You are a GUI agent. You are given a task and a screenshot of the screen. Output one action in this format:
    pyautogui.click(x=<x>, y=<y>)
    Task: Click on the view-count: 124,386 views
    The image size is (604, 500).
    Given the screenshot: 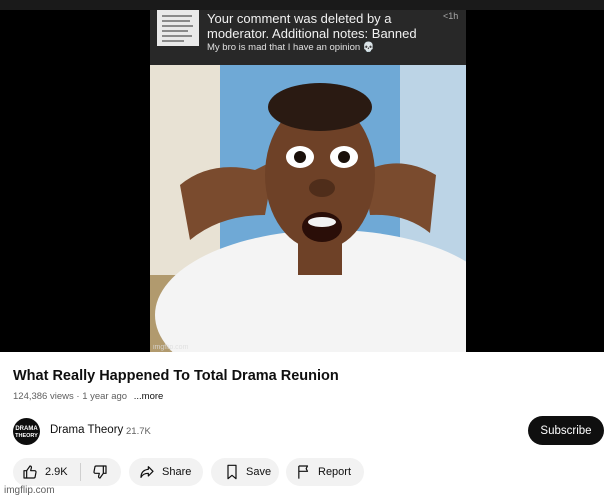 What is the action you would take?
    pyautogui.click(x=43, y=396)
    